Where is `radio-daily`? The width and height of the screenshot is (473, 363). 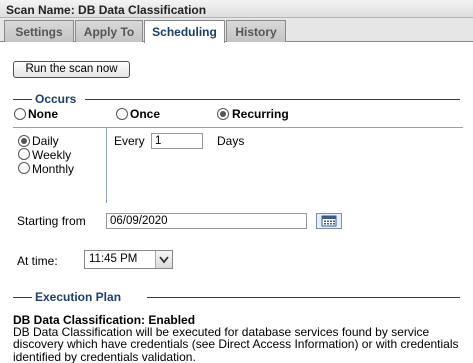
radio-daily is located at coordinates (24, 141).